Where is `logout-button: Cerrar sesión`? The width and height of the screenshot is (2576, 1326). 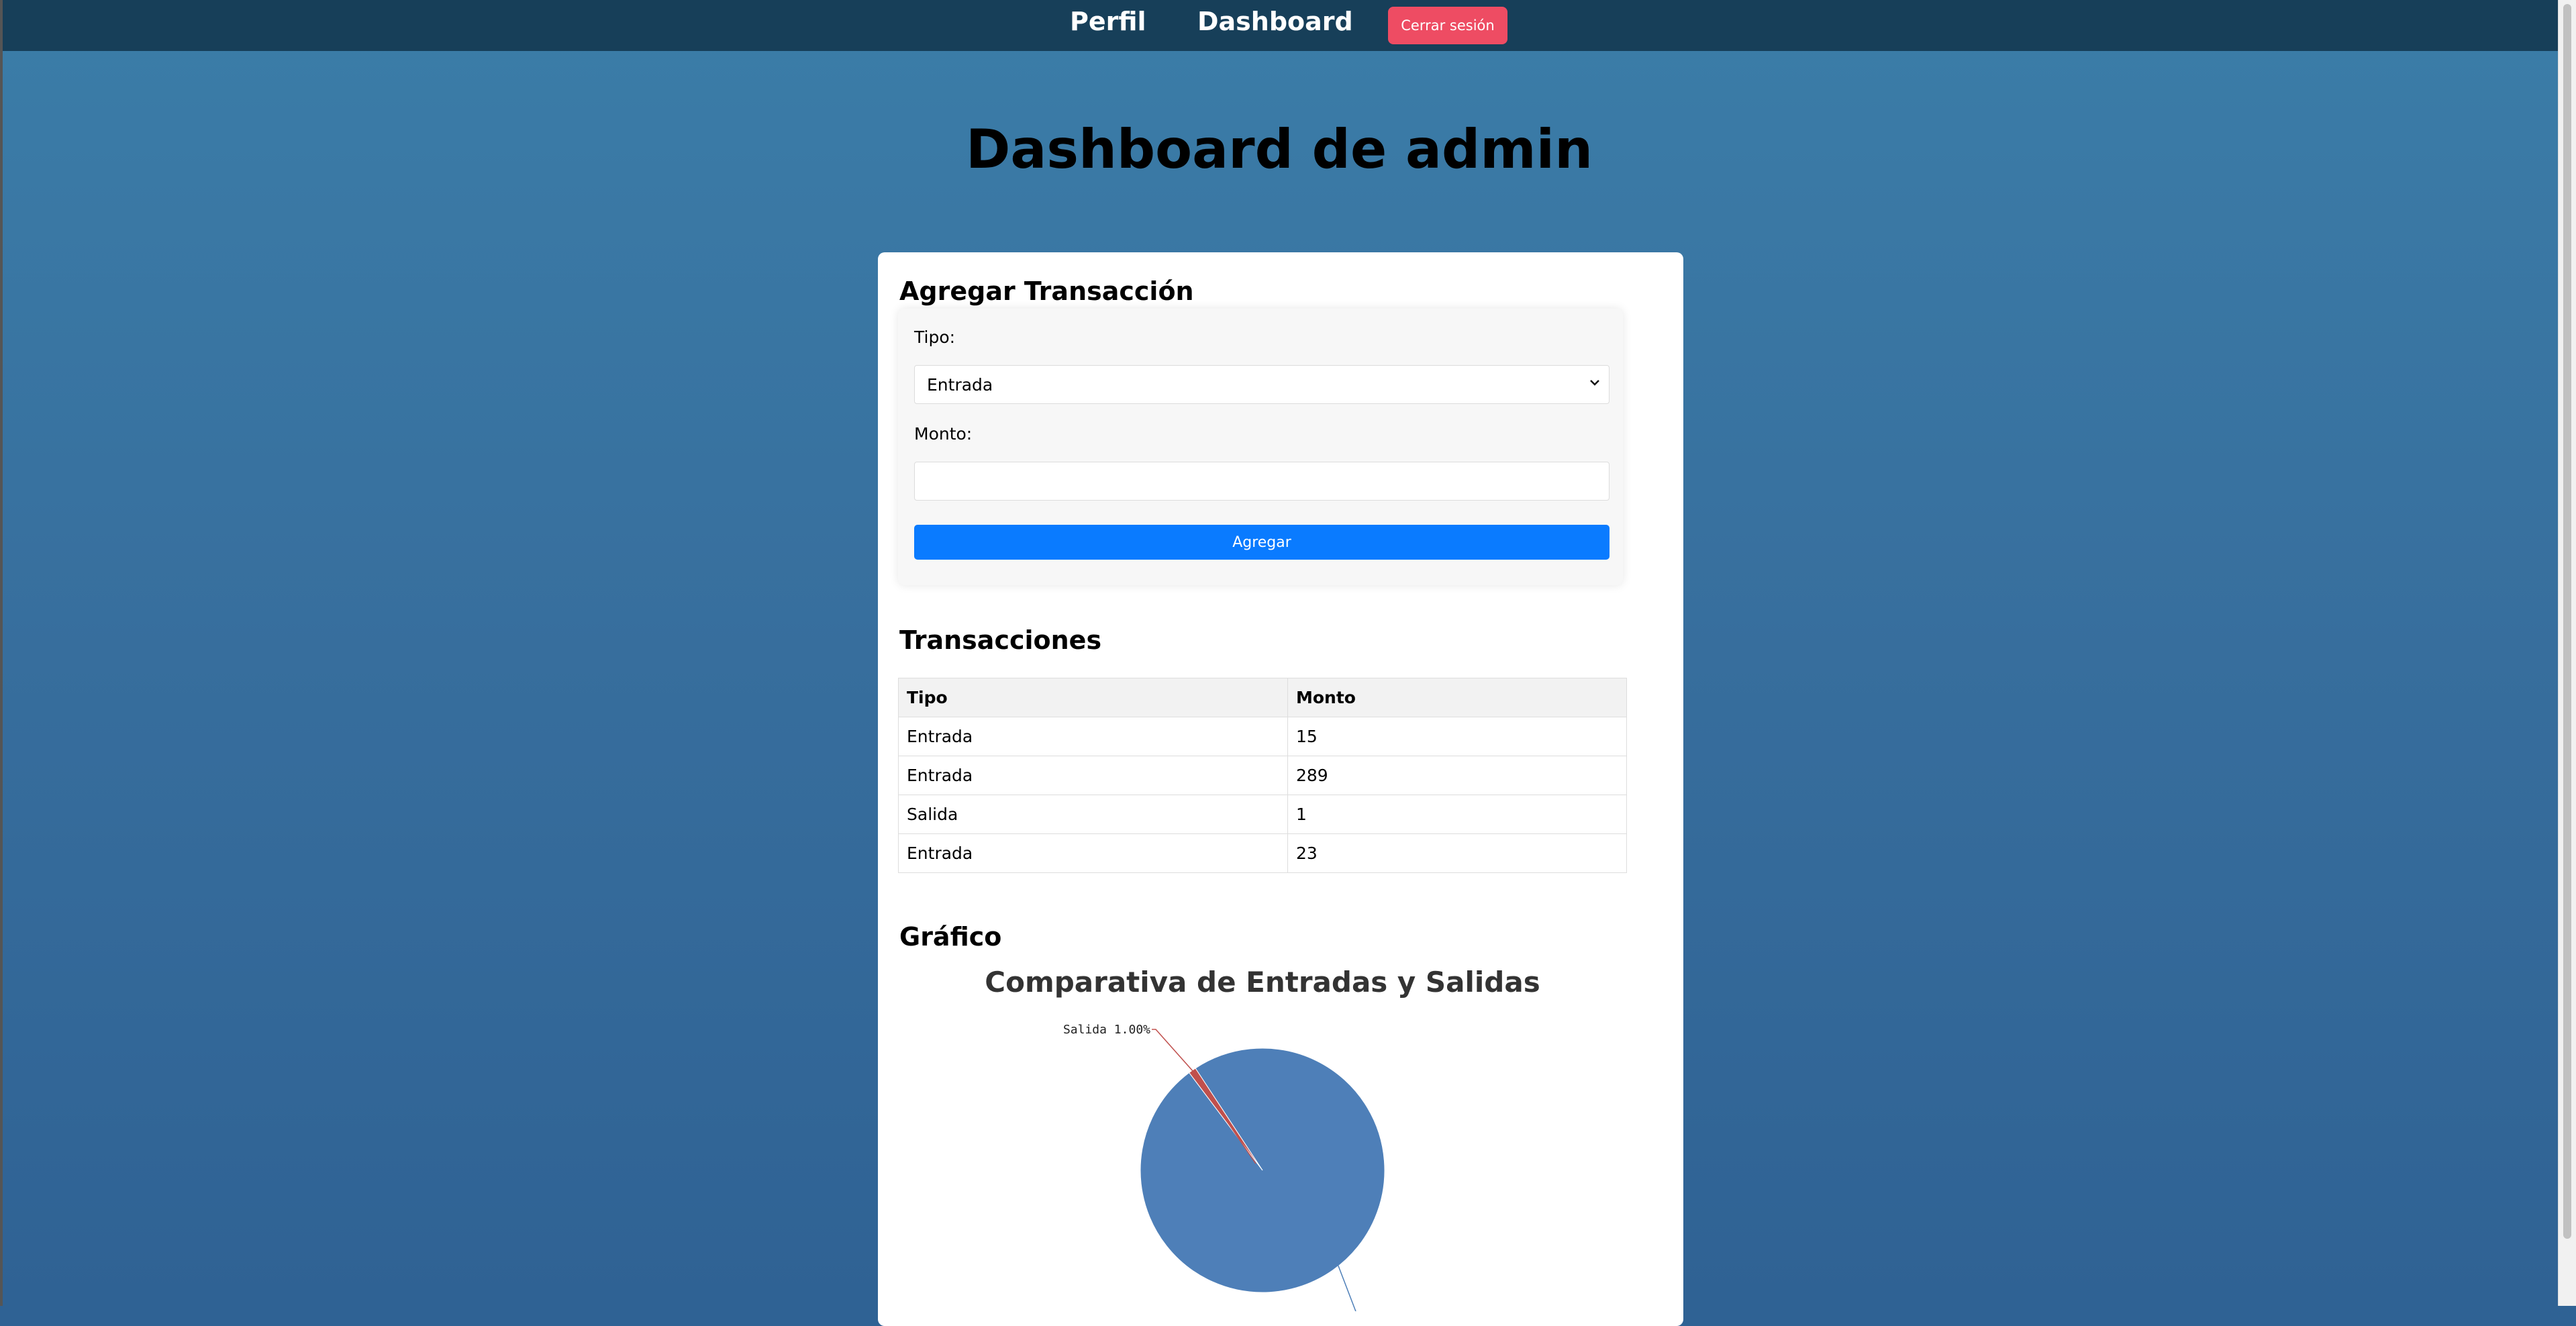
logout-button: Cerrar sesión is located at coordinates (1447, 25).